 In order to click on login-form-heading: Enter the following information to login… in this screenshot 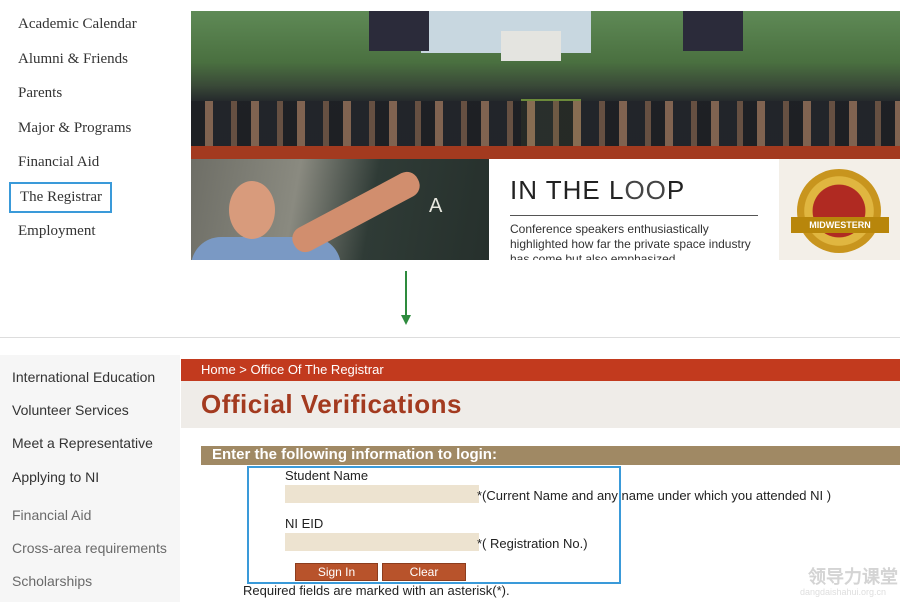, I will do `click(354, 454)`.